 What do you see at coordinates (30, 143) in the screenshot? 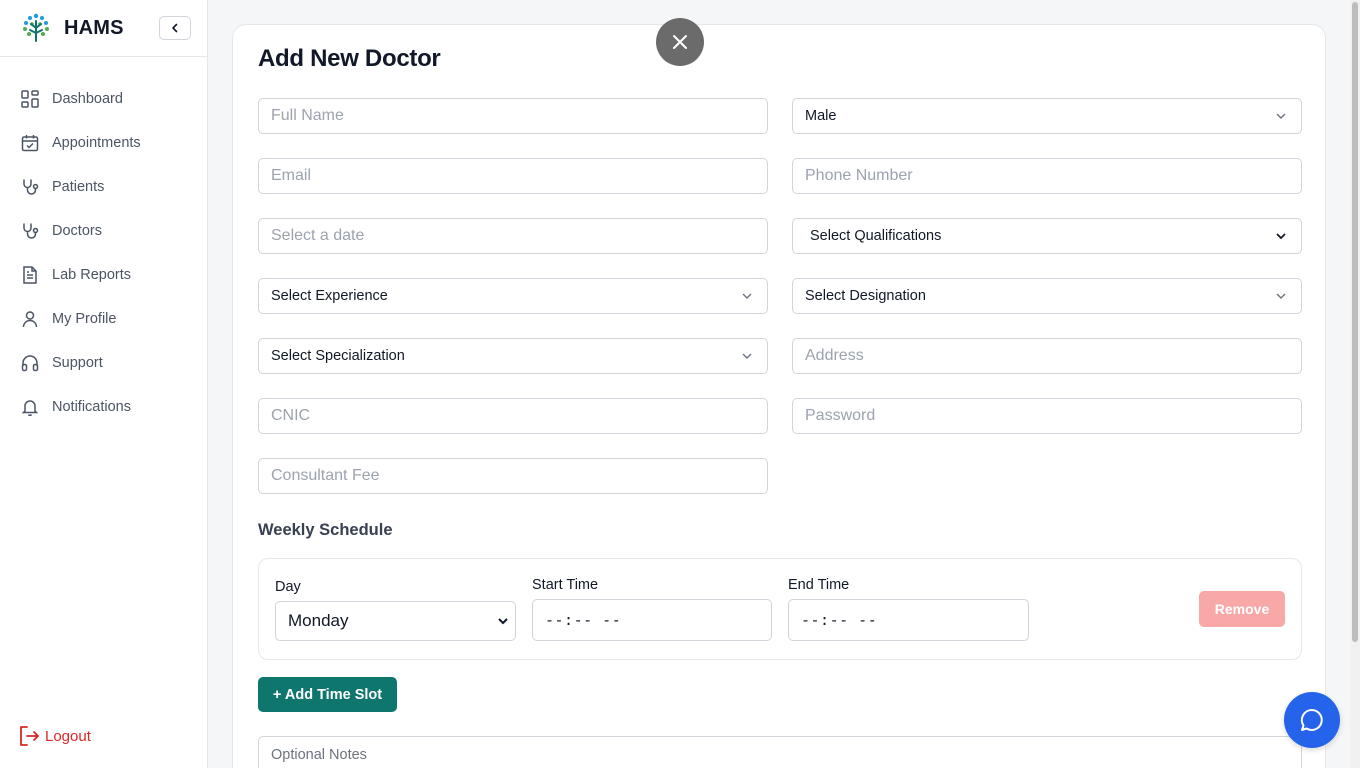
I see `calendar-check-icon` at bounding box center [30, 143].